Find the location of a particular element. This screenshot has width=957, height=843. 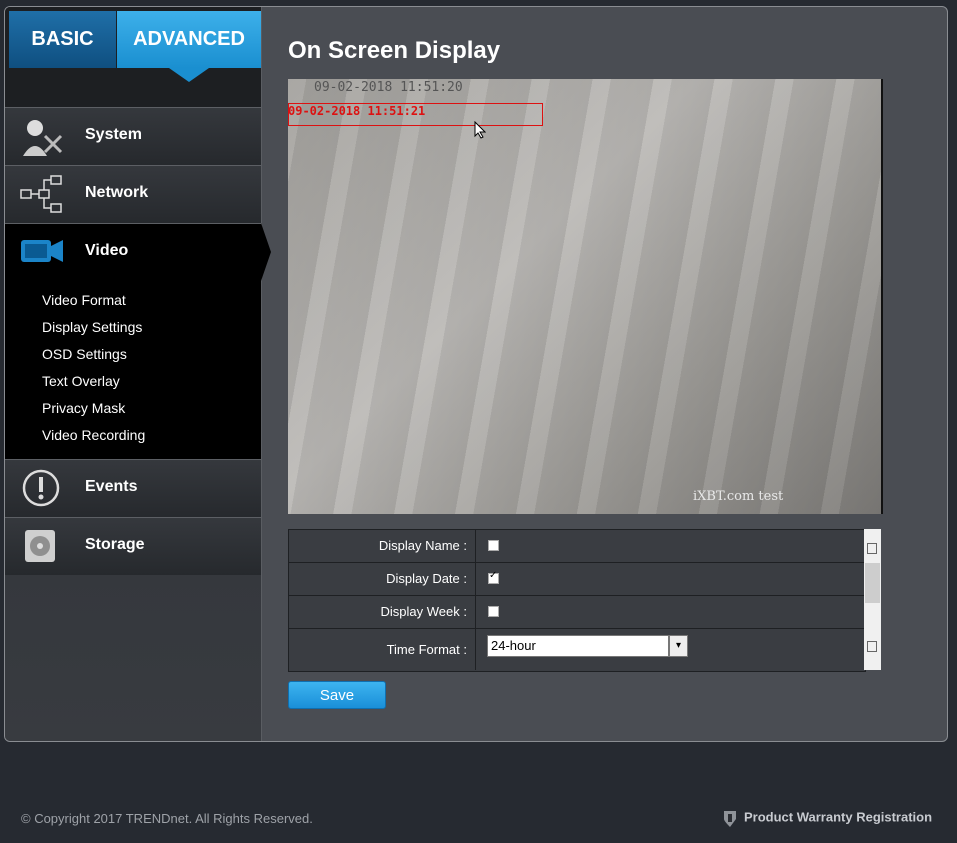

scroll-thumb is located at coordinates (872, 583).